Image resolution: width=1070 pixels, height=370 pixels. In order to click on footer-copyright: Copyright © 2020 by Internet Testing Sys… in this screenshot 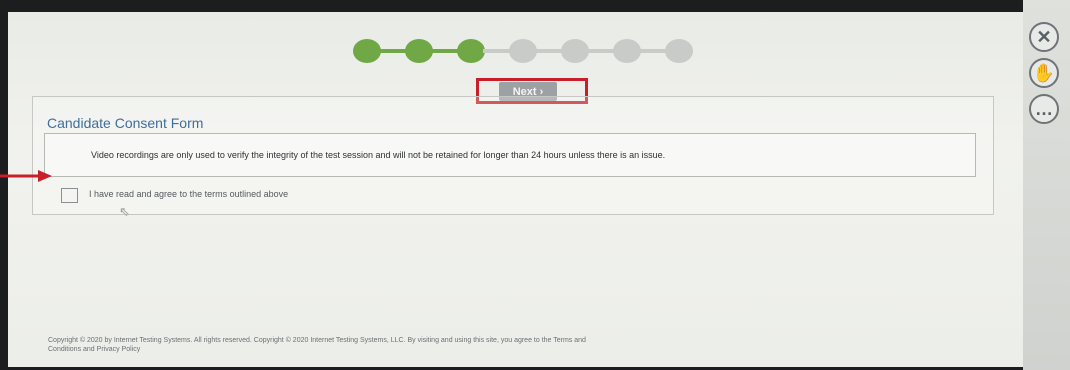, I will do `click(317, 340)`.